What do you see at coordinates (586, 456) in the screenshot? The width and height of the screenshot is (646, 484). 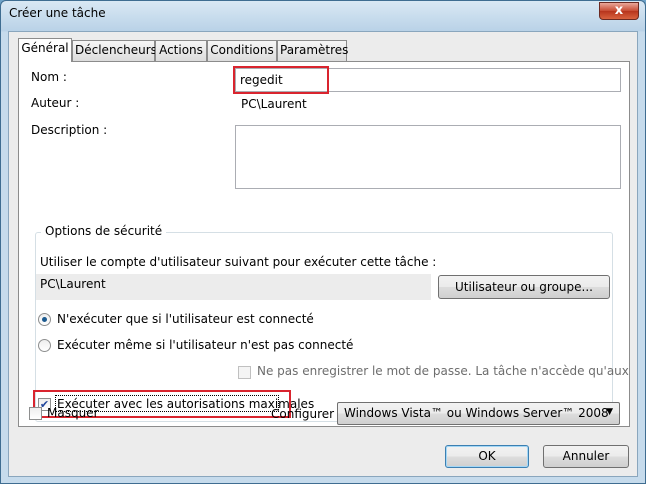 I see `cancel-button: Annuler` at bounding box center [586, 456].